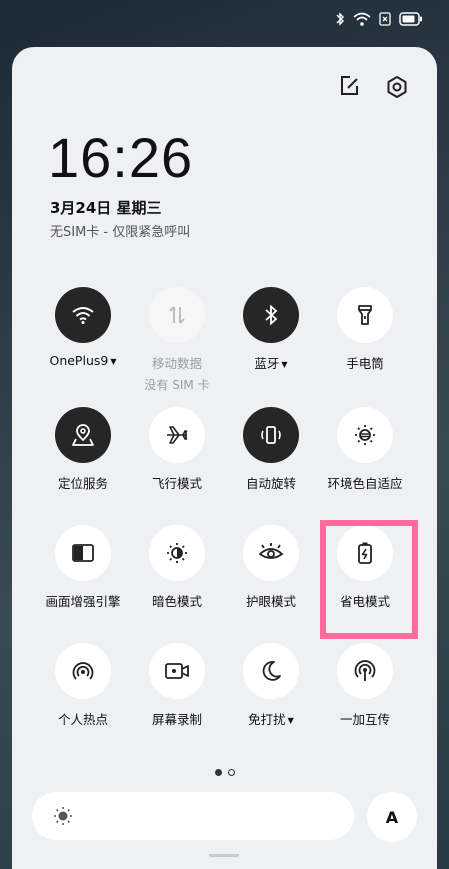  I want to click on tile-label: 移动数据, so click(176, 363).